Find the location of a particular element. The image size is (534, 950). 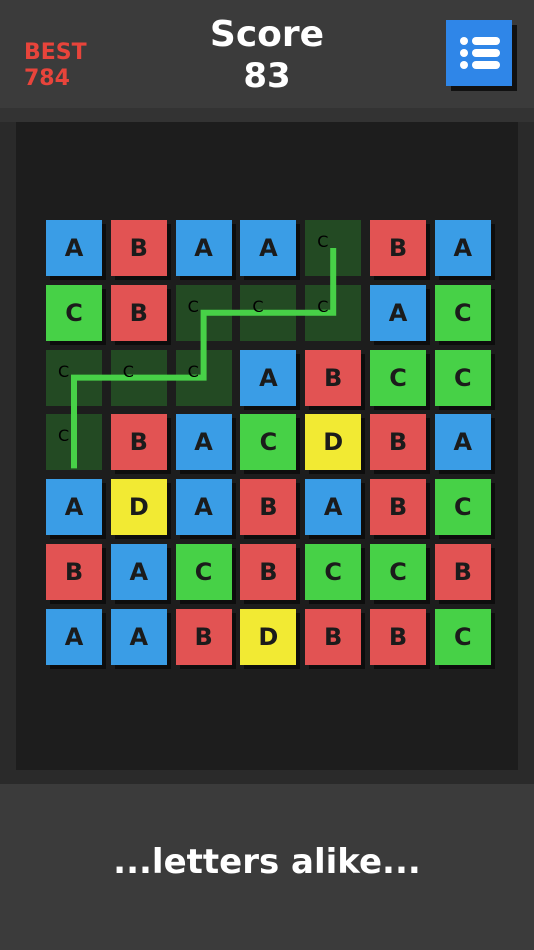

tile-3-2: A is located at coordinates (203, 442).